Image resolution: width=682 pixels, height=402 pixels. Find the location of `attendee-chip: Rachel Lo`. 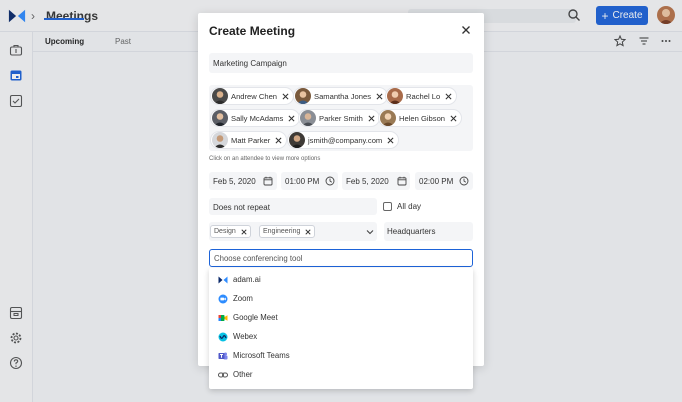

attendee-chip: Rachel Lo is located at coordinates (421, 96).